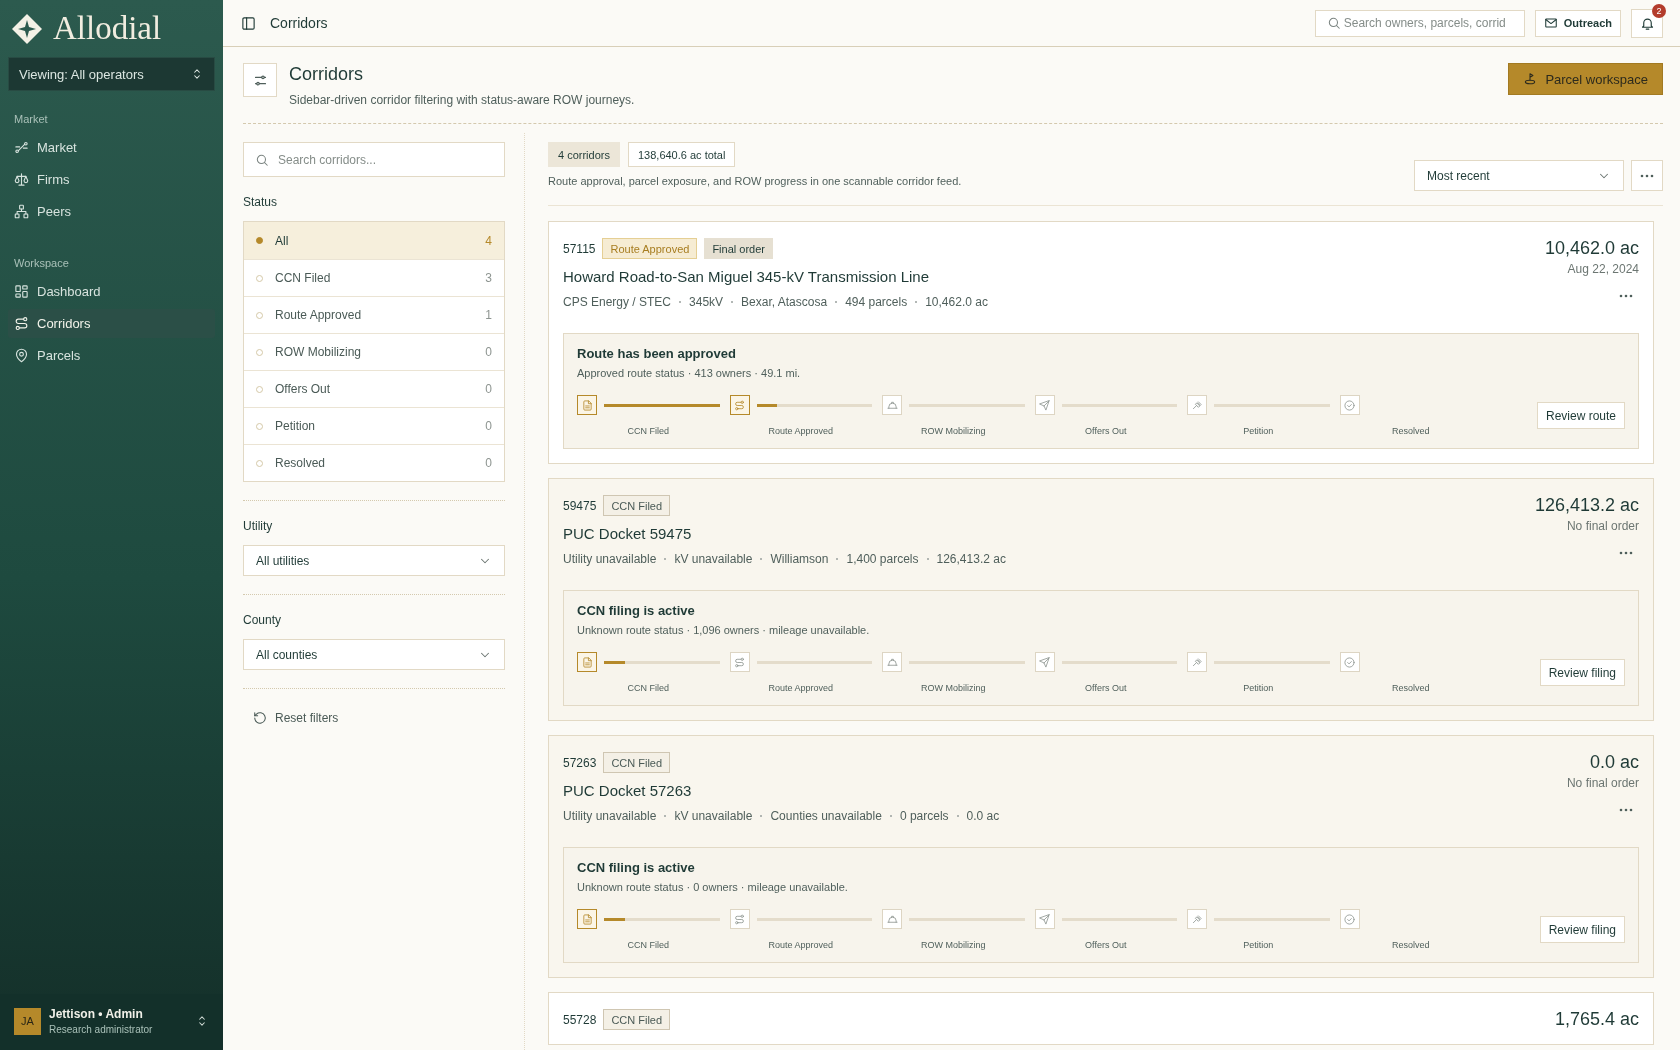  Describe the element at coordinates (111, 74) in the screenshot. I see `operator-select: Viewing: All operators` at that location.